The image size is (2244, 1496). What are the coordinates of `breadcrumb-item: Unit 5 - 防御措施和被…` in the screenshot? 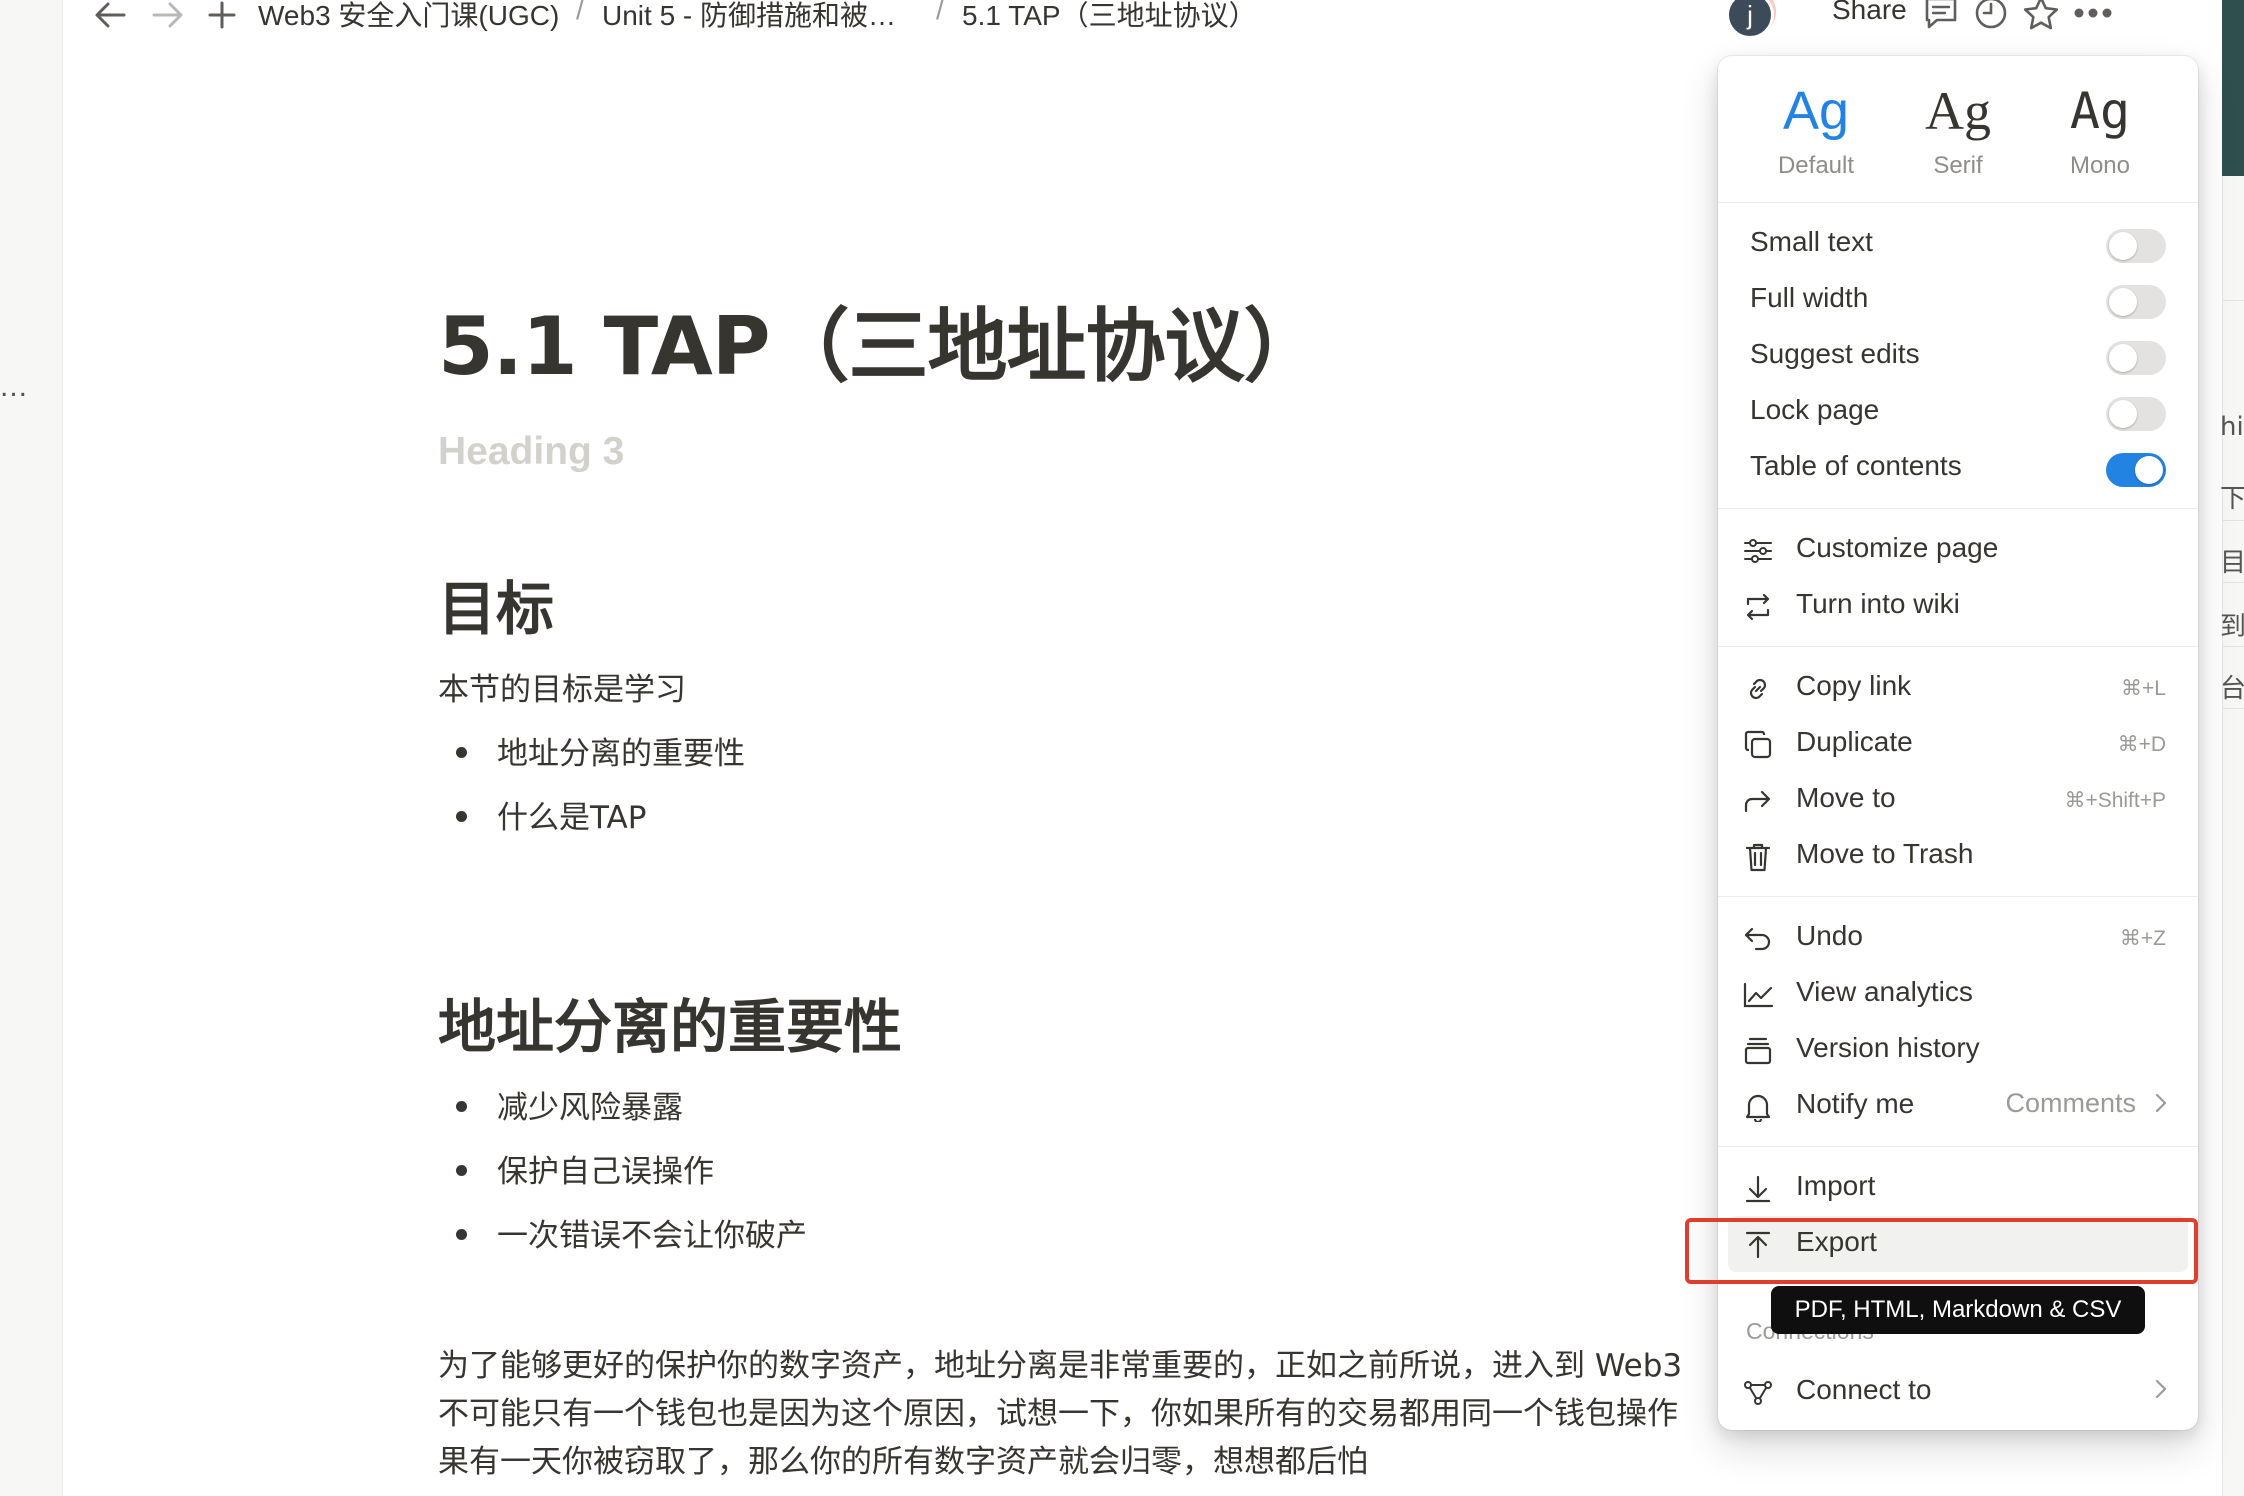 It's located at (749, 17).